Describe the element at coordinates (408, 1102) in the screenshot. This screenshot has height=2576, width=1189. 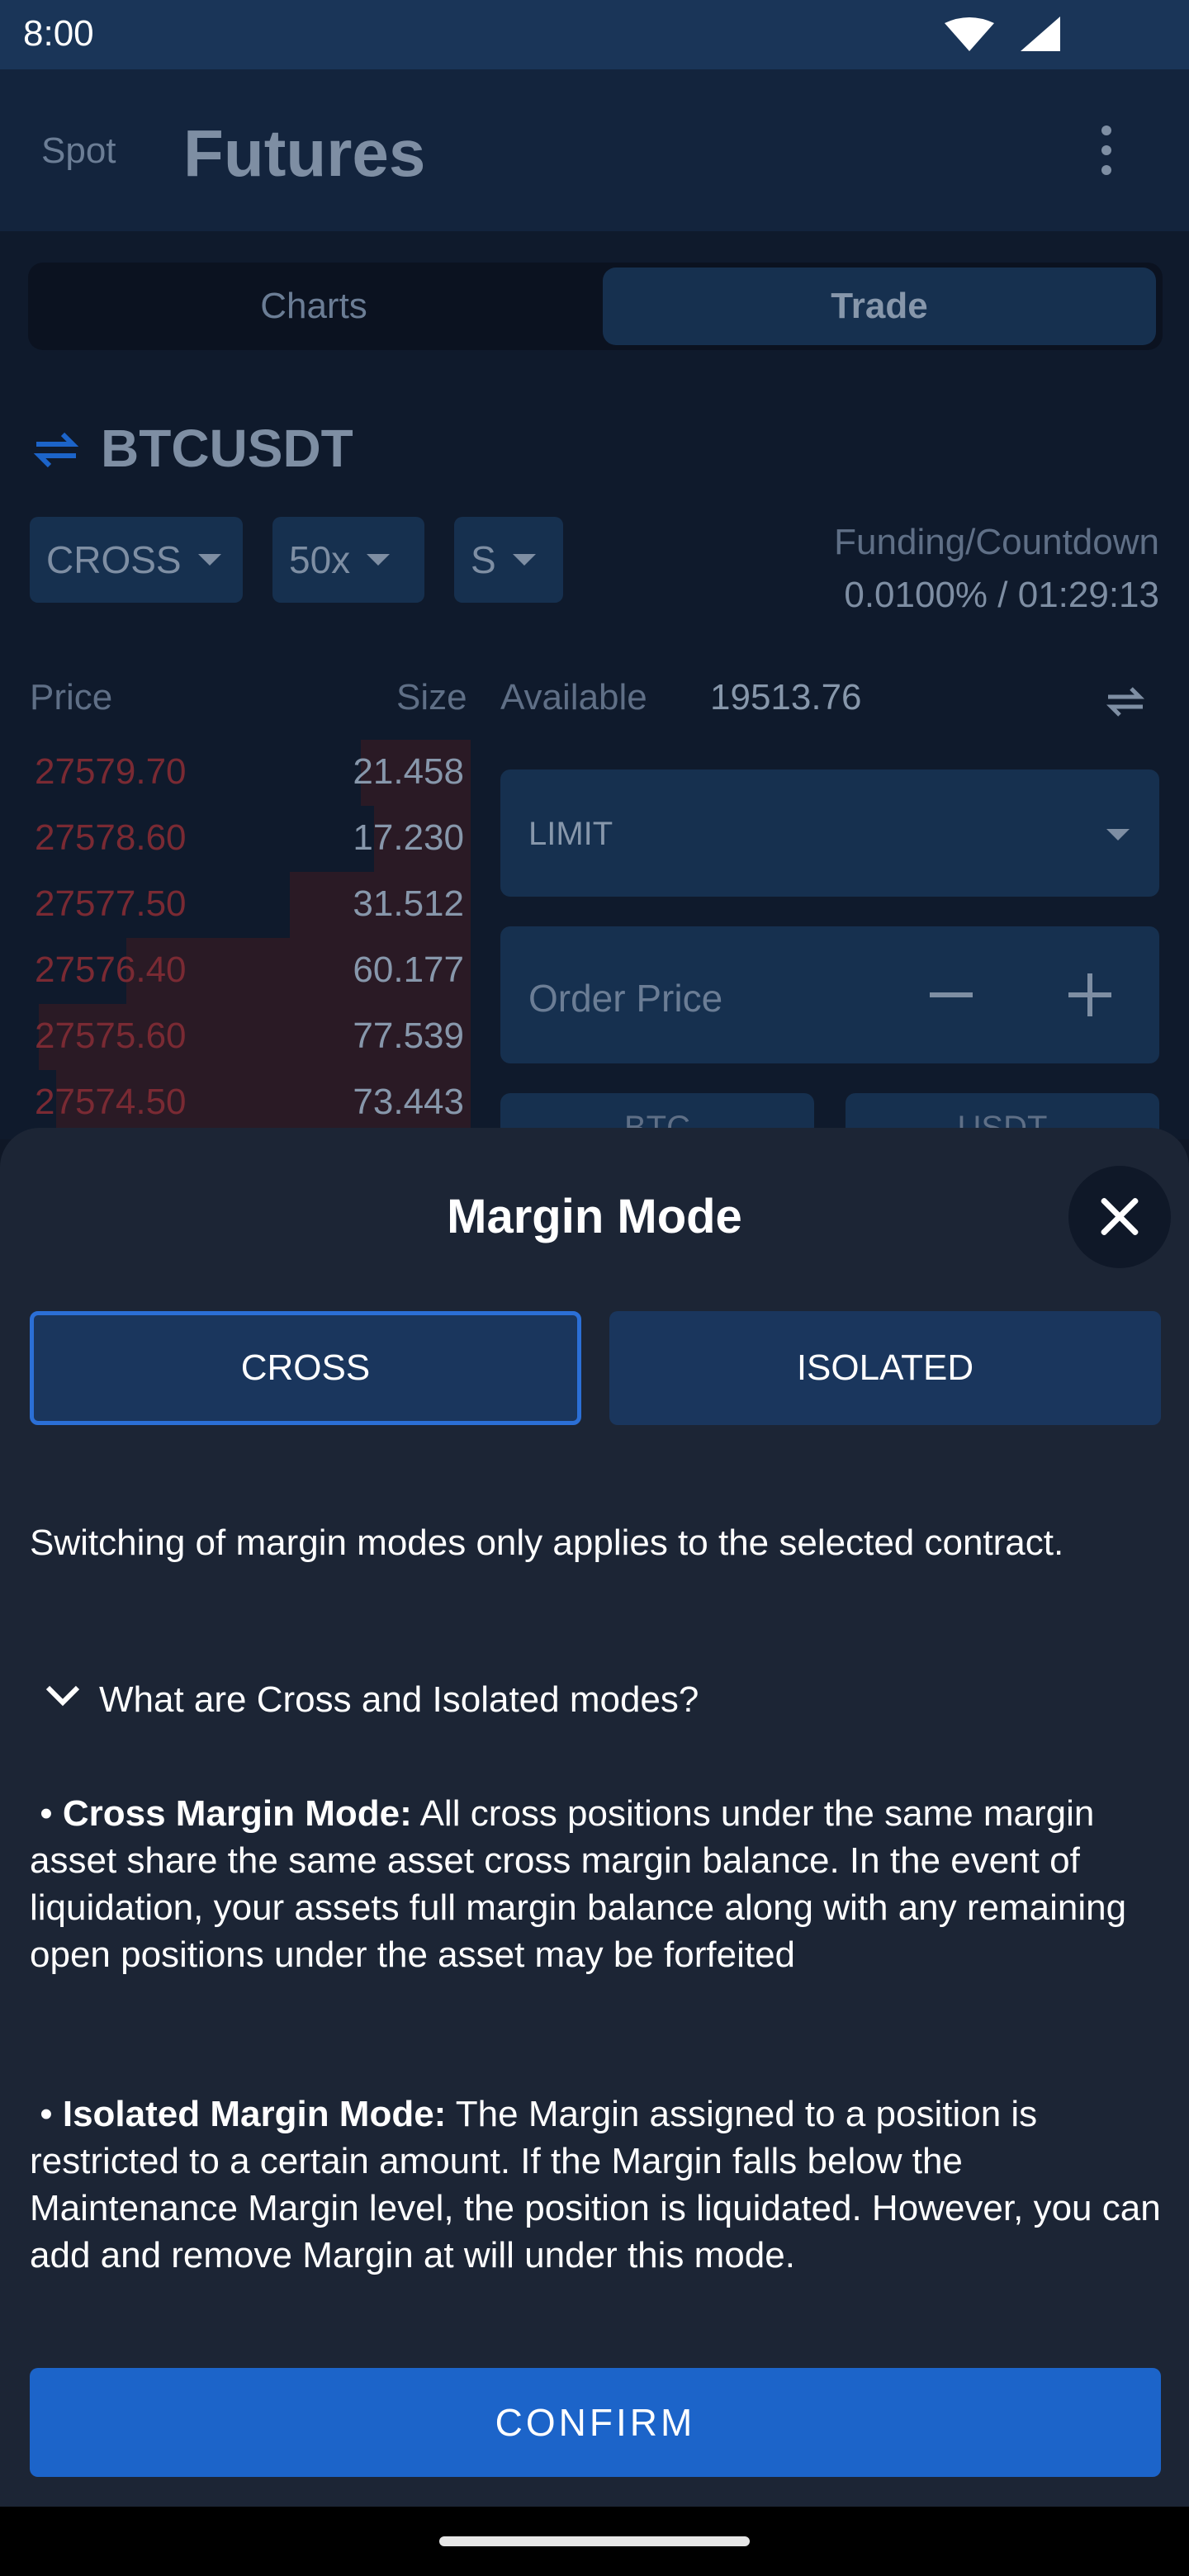
I see `ask-size: 73.443` at that location.